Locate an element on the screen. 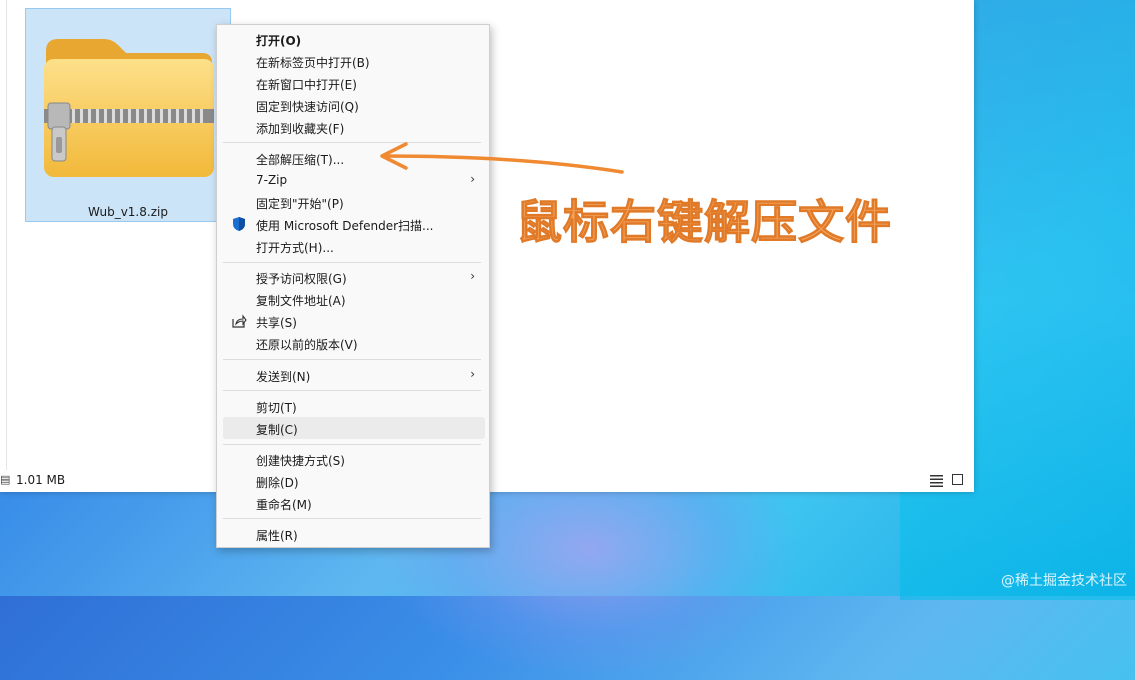 The width and height of the screenshot is (1135, 680). menu-item-create-shortcut: 创建快捷方式(S) is located at coordinates (354, 459).